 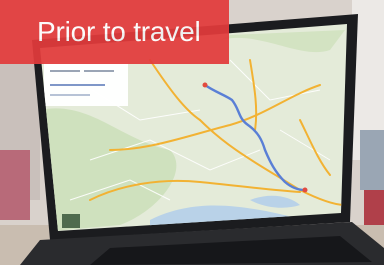 I want to click on title-banner: Prior to travel, so click(x=114, y=32).